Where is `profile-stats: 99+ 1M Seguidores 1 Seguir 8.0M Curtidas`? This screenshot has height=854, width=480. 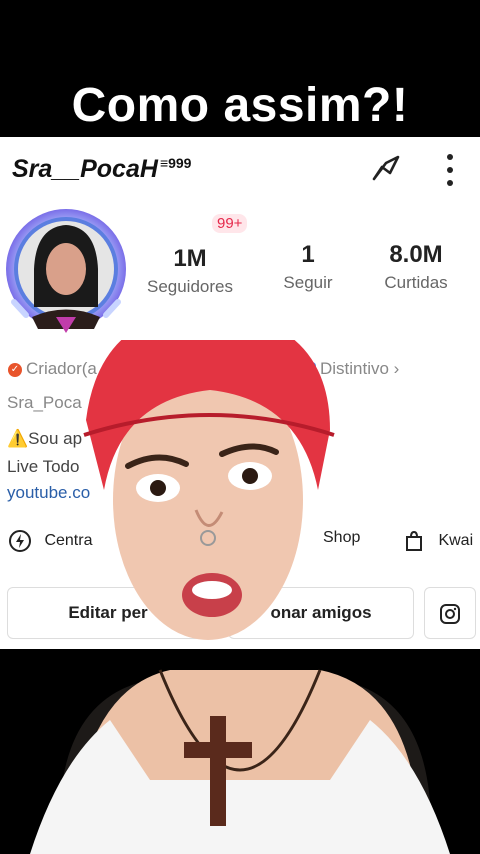
profile-stats: 99+ 1M Seguidores 1 Seguir 8.0M Curtidas is located at coordinates (305, 260).